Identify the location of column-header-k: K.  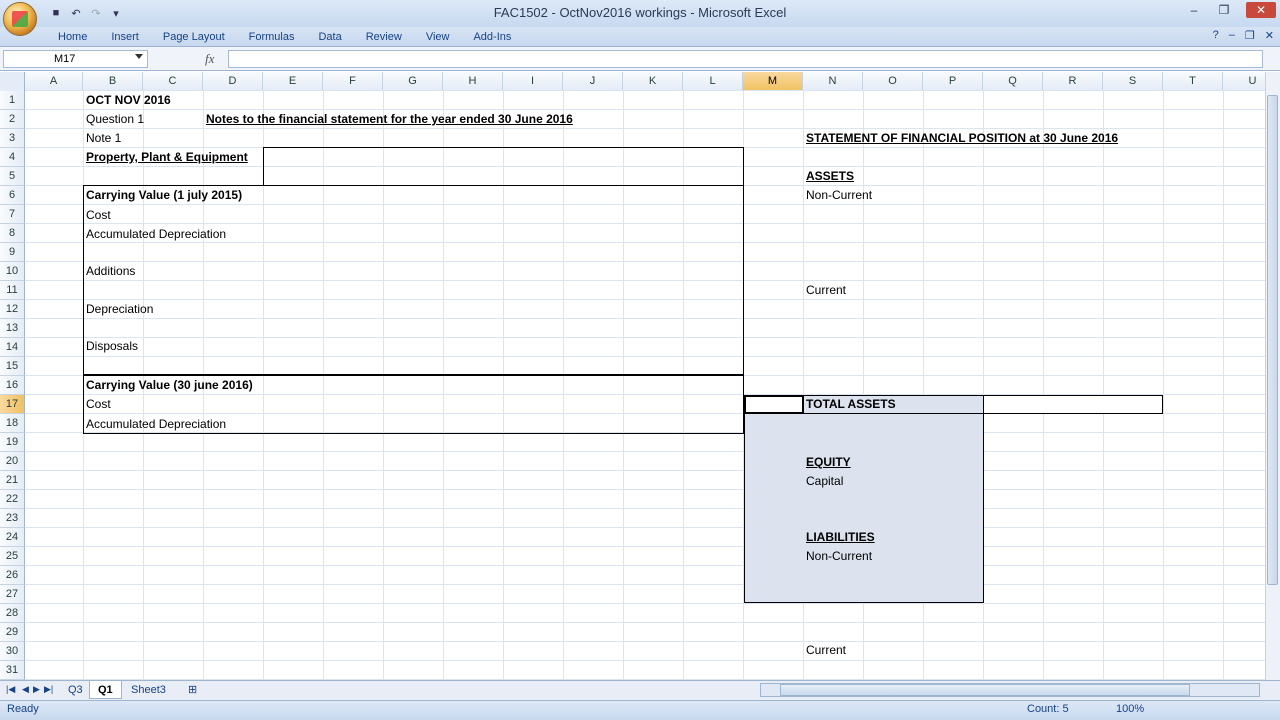
(653, 81).